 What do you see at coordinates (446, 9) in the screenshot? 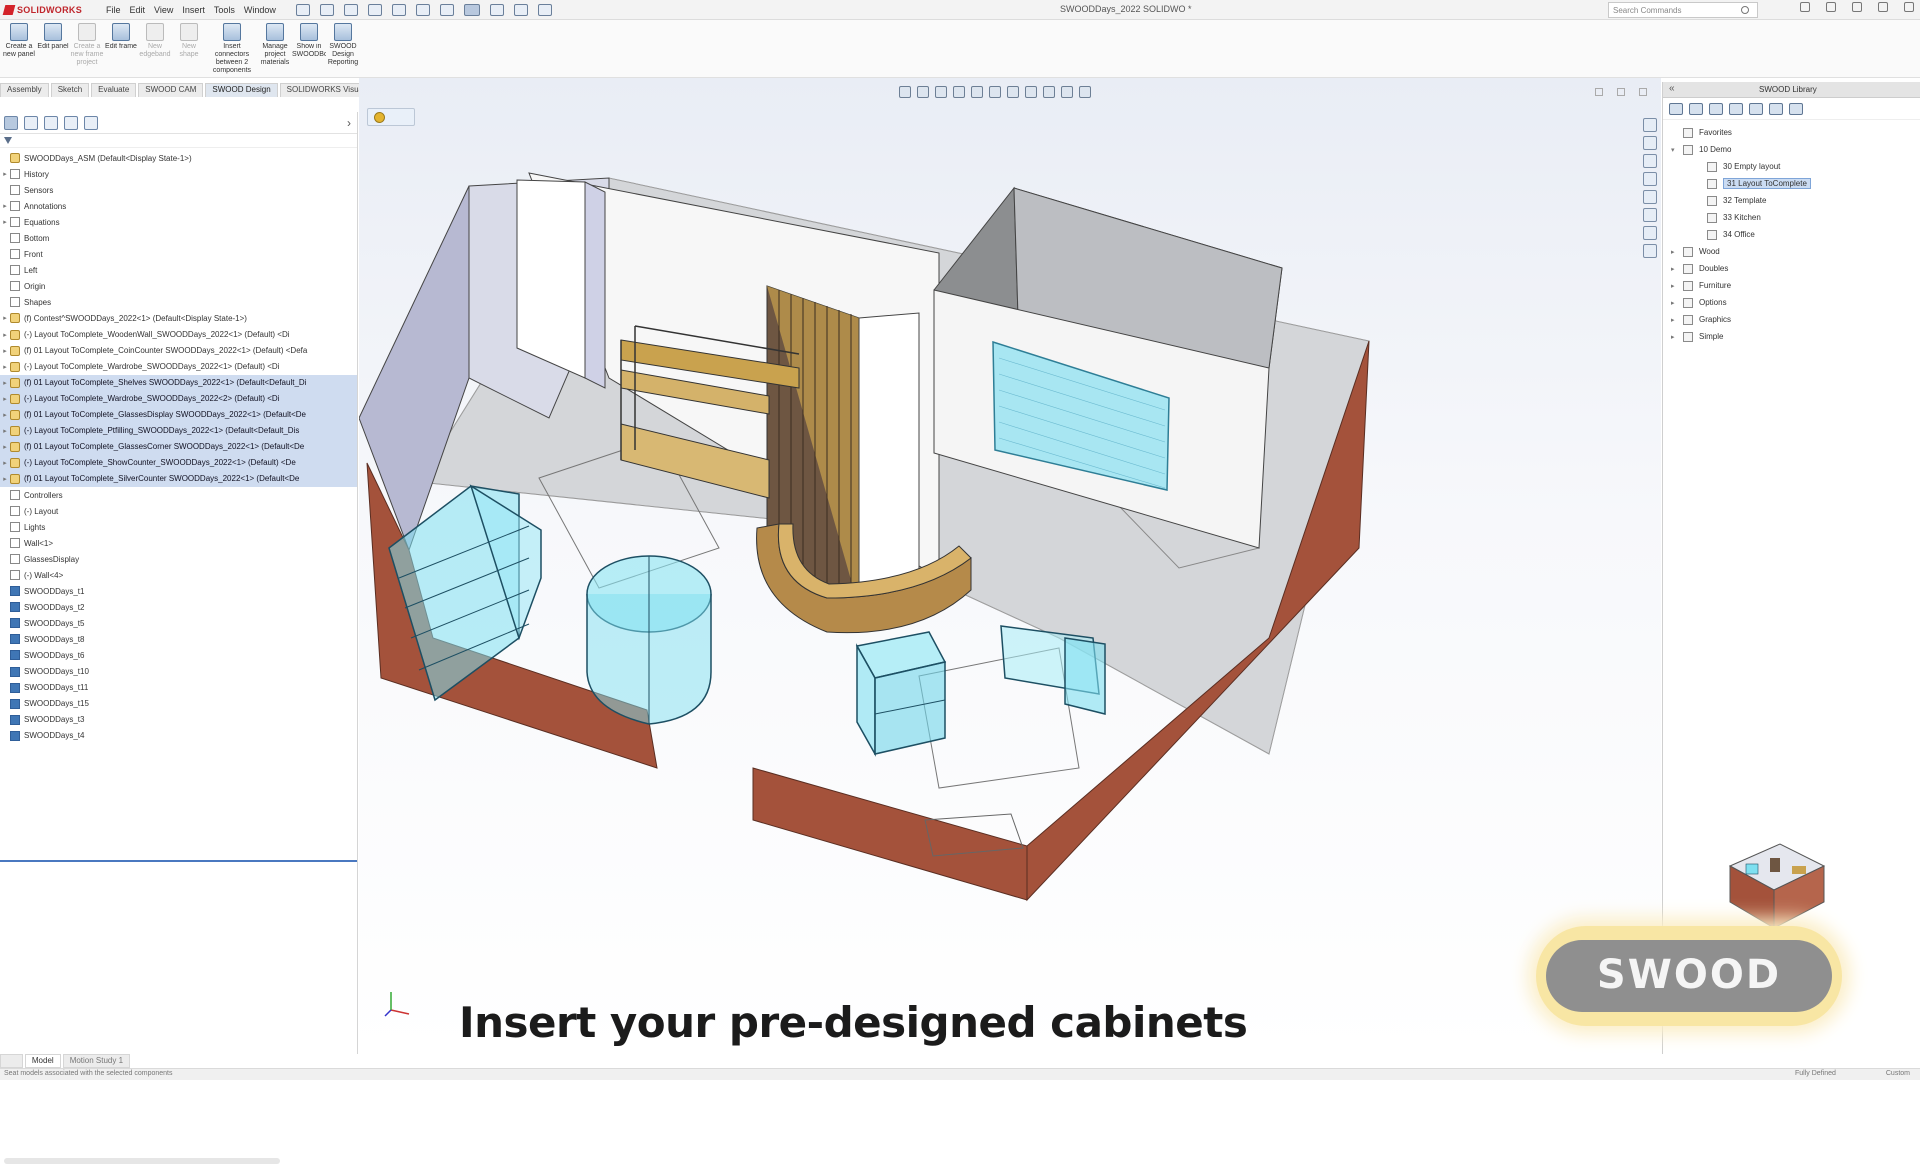
I see `redo-icon` at bounding box center [446, 9].